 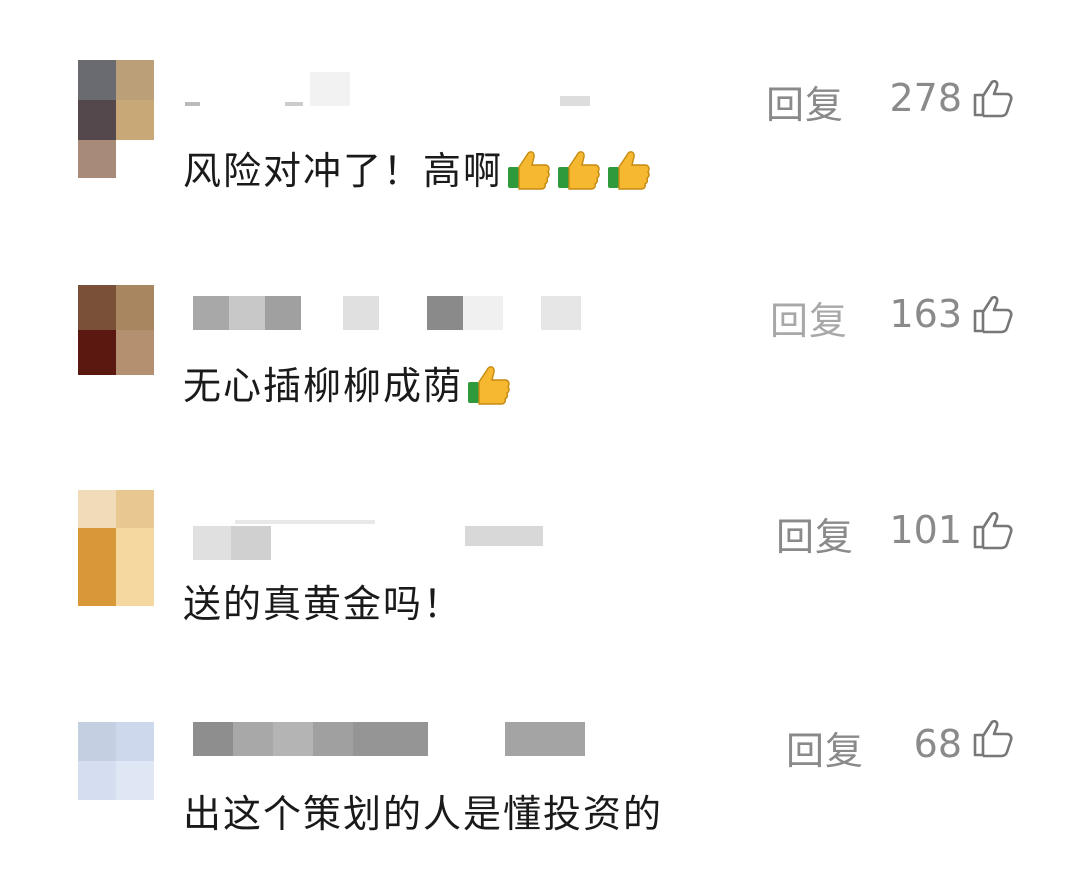 I want to click on comment-text-row: 无心插柳柳成荫, so click(x=348, y=382).